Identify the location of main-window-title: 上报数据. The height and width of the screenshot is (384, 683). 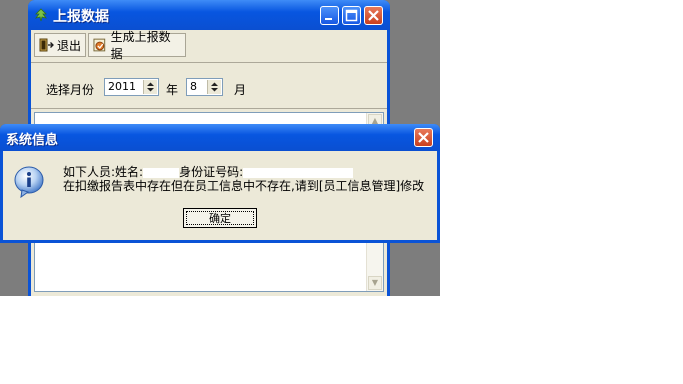
(81, 17).